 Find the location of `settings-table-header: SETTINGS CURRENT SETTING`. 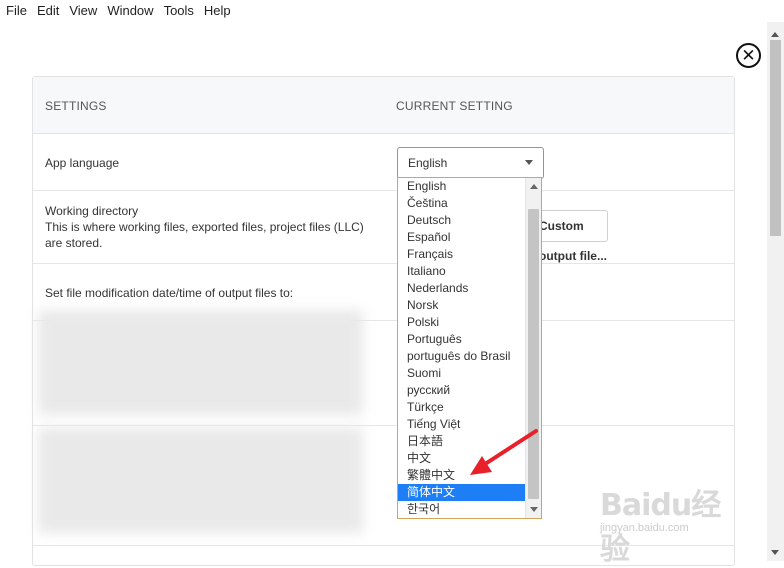

settings-table-header: SETTINGS CURRENT SETTING is located at coordinates (383, 105).